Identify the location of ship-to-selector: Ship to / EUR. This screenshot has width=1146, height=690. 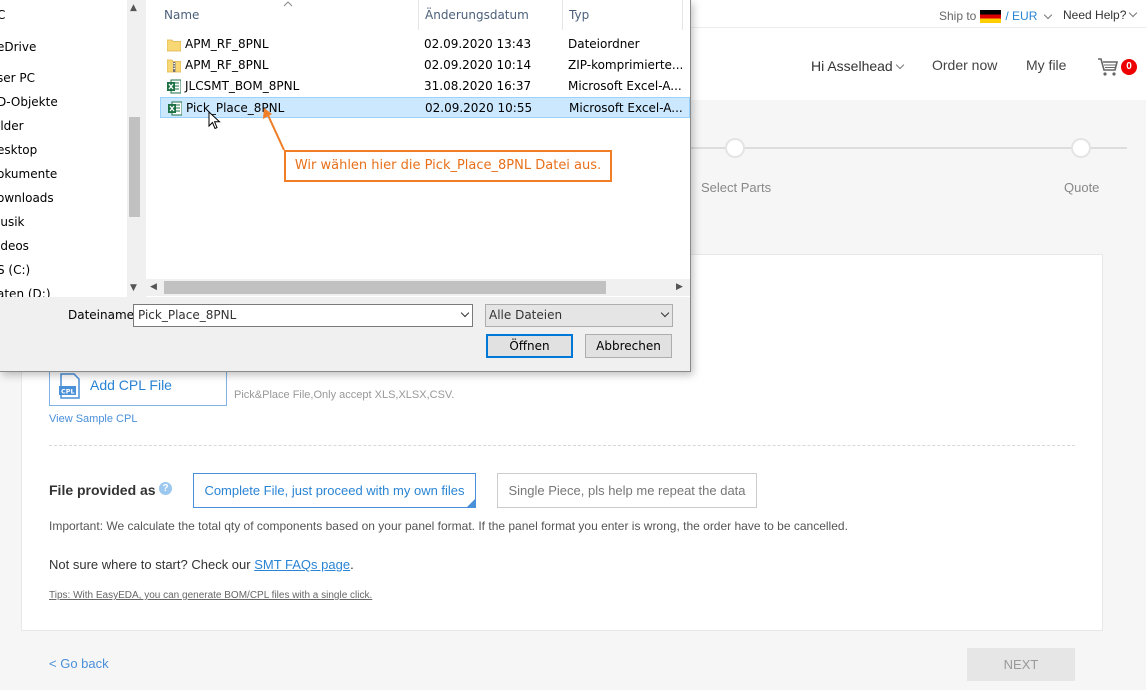
(996, 16).